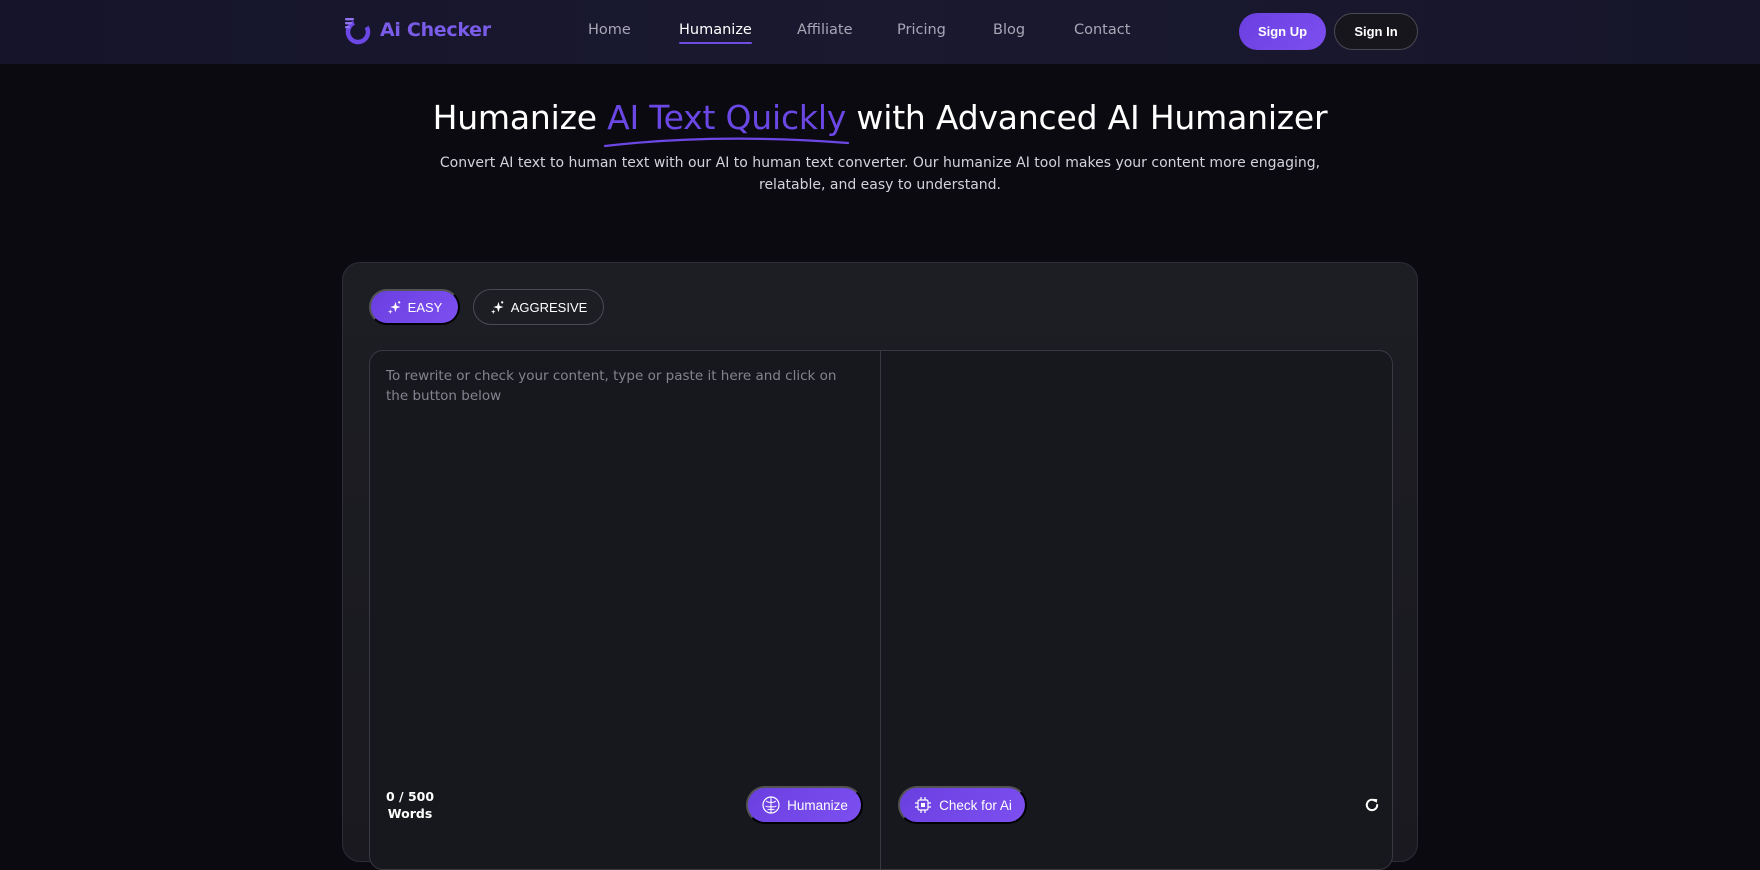 Image resolution: width=1760 pixels, height=870 pixels. Describe the element at coordinates (425, 307) in the screenshot. I see `mode-easy-label: EASY` at that location.